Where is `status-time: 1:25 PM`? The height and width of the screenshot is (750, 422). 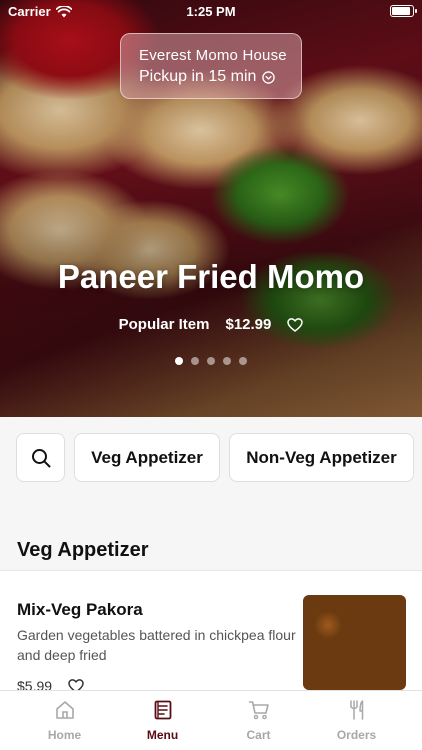
status-time: 1:25 PM is located at coordinates (211, 11).